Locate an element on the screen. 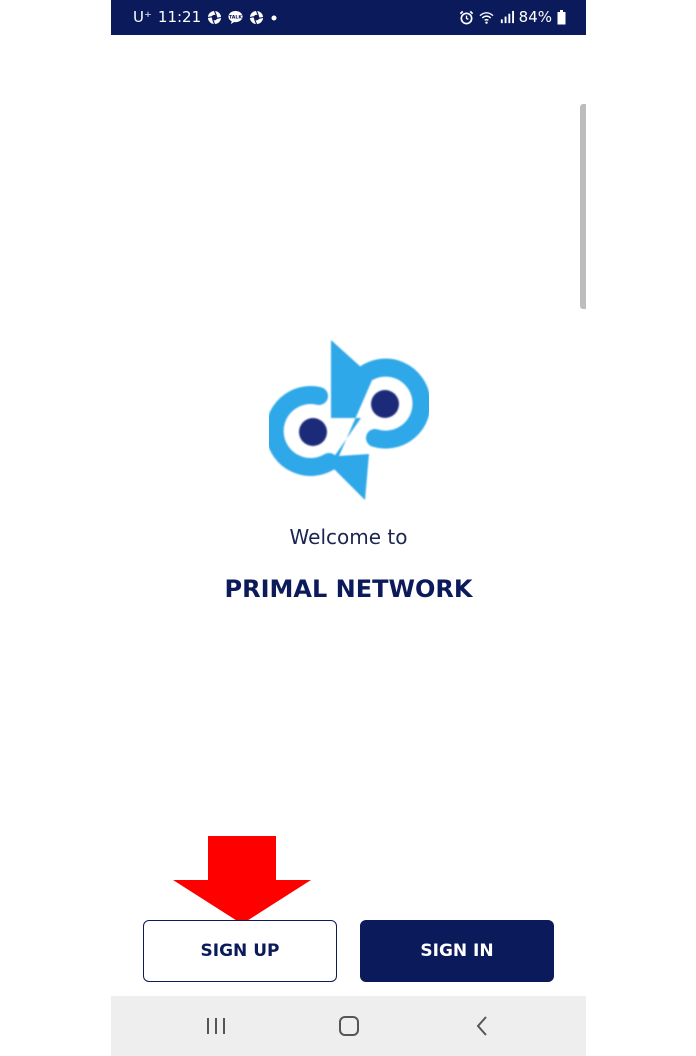  wifi-icon is located at coordinates (486, 17).